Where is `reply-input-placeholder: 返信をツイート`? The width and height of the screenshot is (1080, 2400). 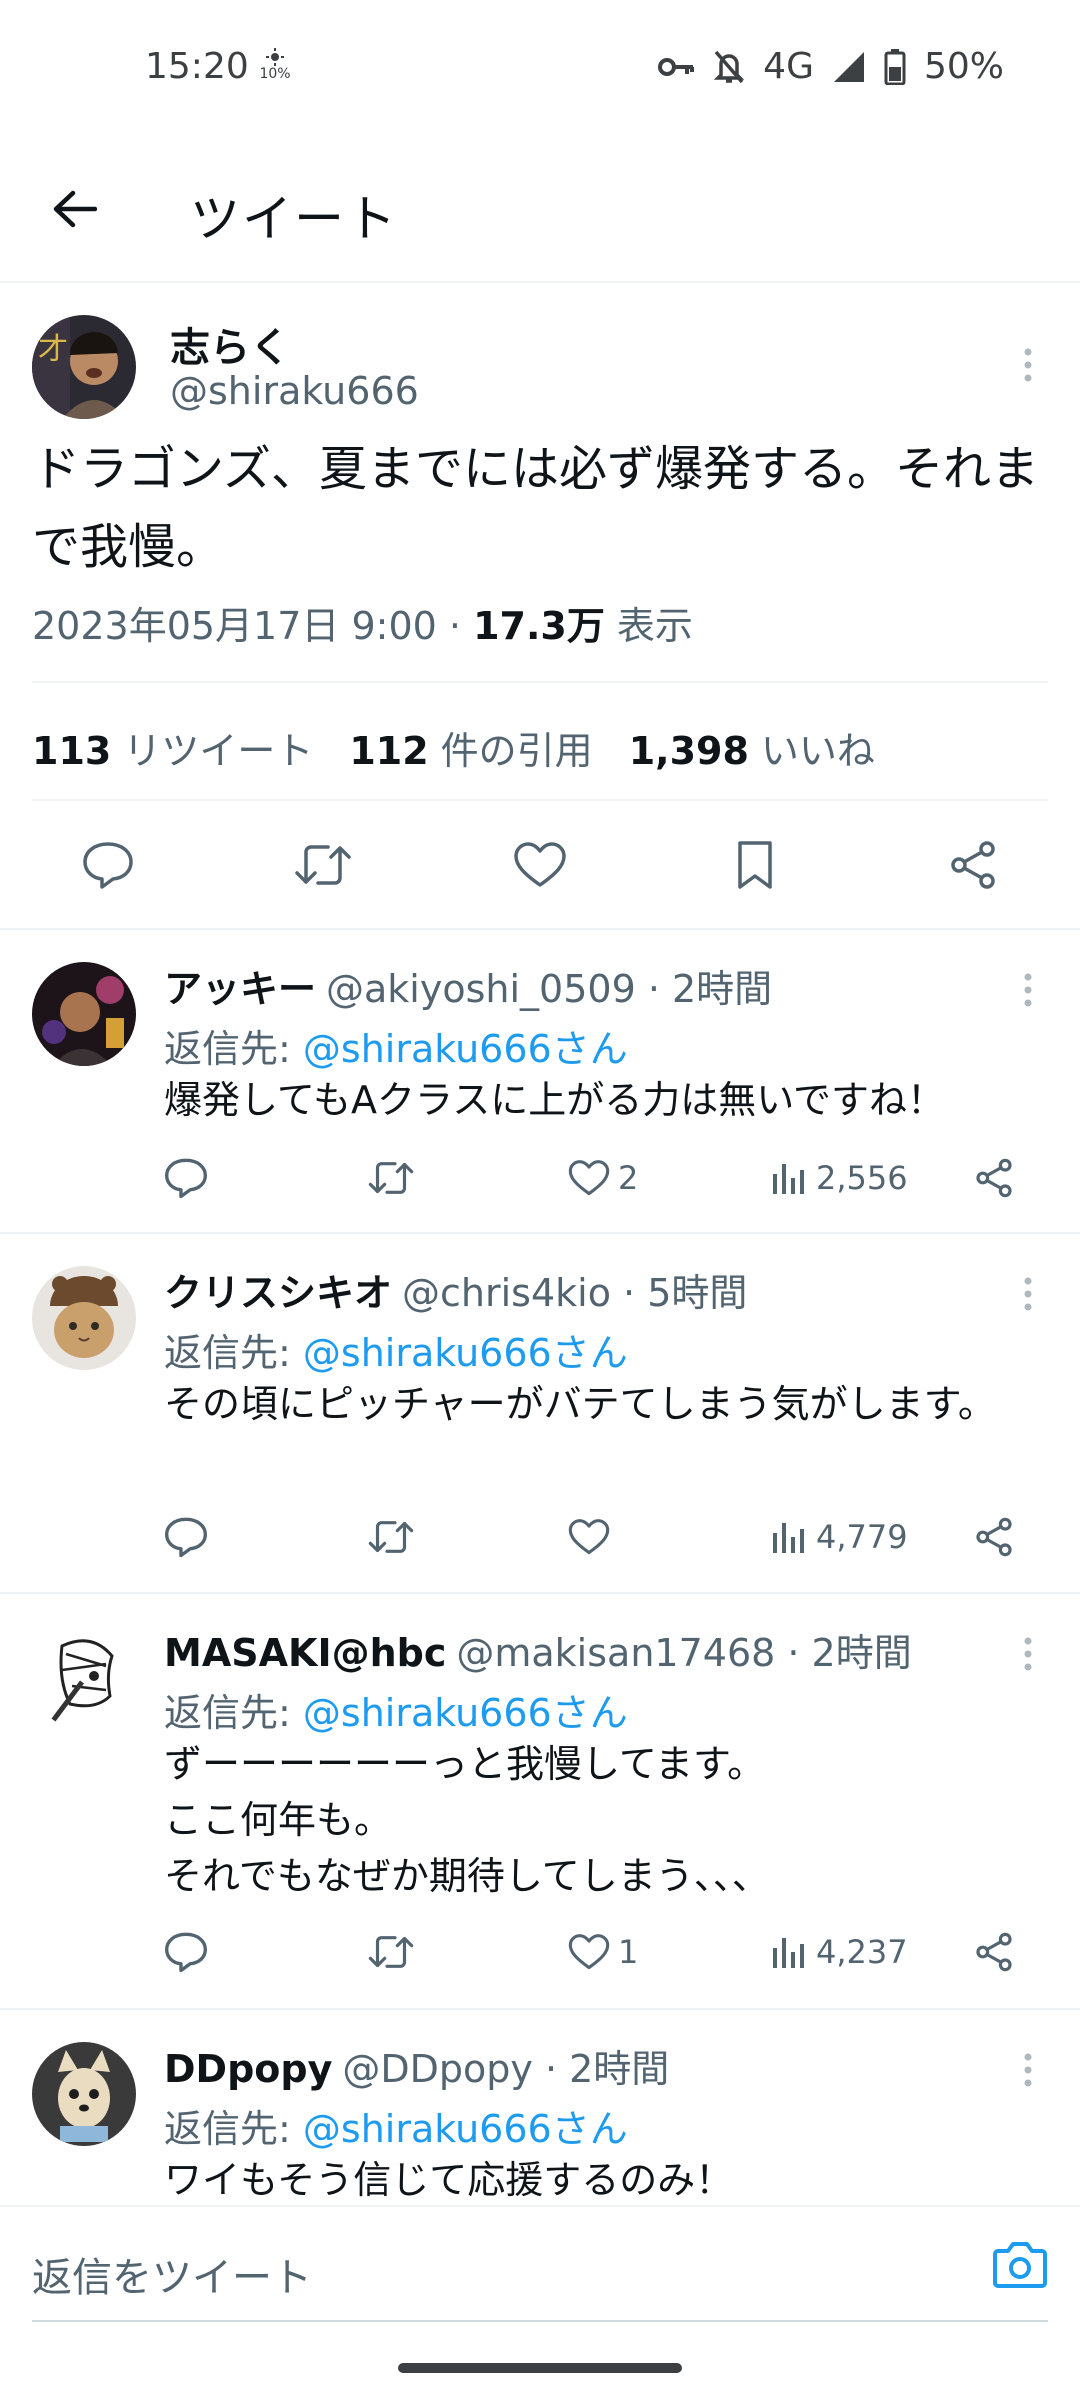
reply-input-placeholder: 返信をツイート is located at coordinates (172, 2278).